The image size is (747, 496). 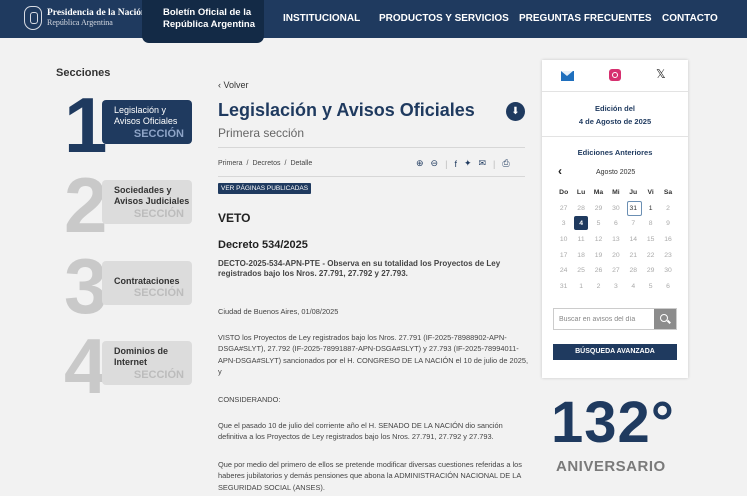 I want to click on argentina-emblem-icon, so click(x=33, y=18).